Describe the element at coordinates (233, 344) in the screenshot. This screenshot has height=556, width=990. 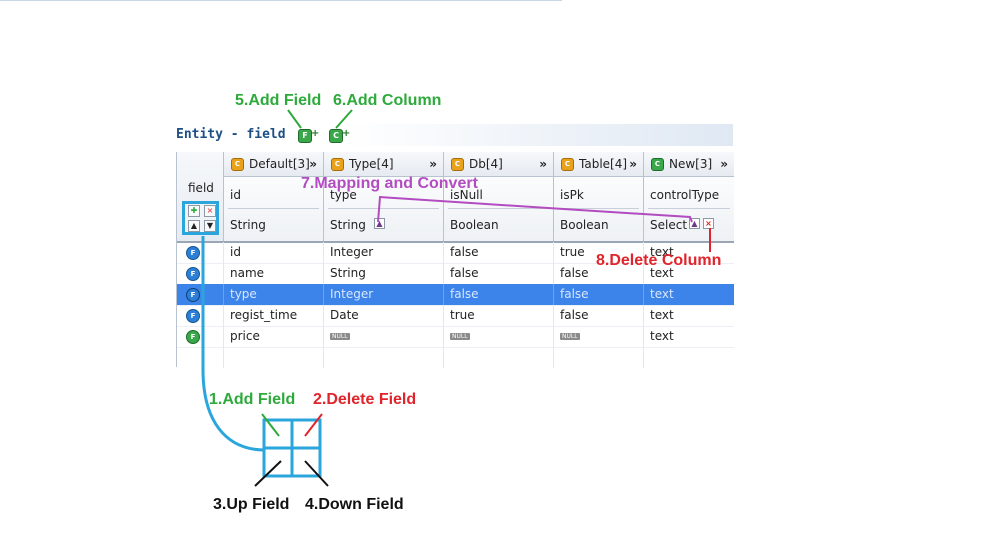
I see `callout-connector` at that location.